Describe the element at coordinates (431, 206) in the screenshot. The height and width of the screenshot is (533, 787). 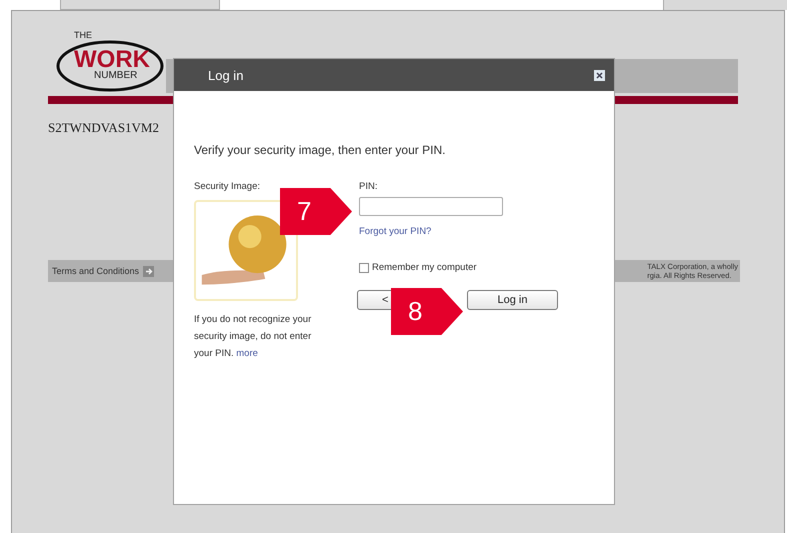
I see `pin-field` at that location.